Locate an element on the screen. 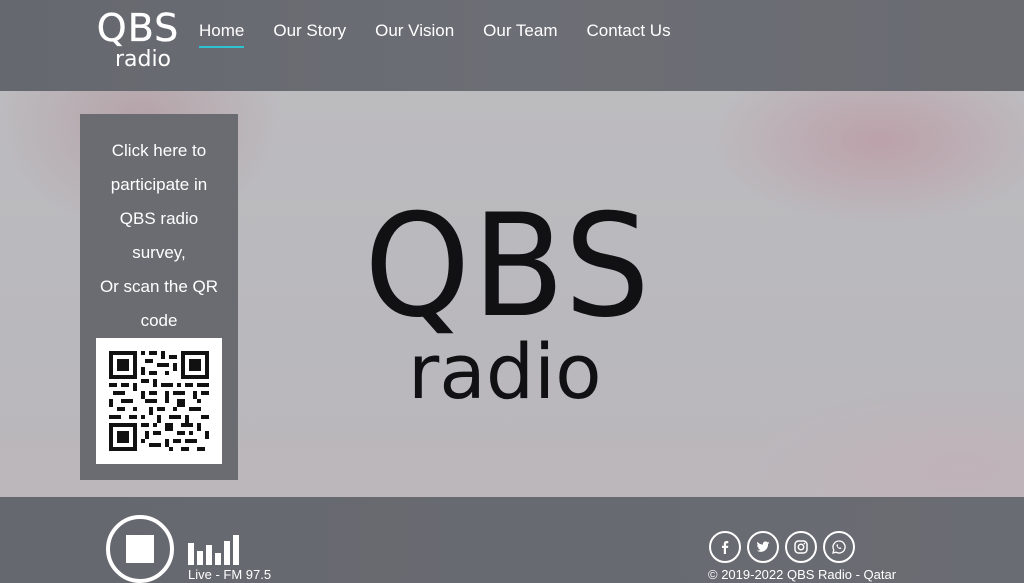  twitter-icon is located at coordinates (763, 547).